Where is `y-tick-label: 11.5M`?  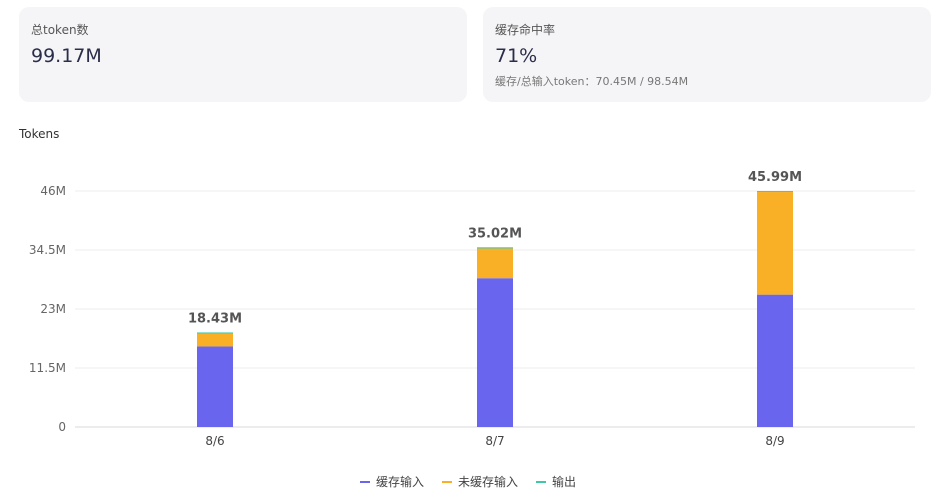
y-tick-label: 11.5M is located at coordinates (47, 368).